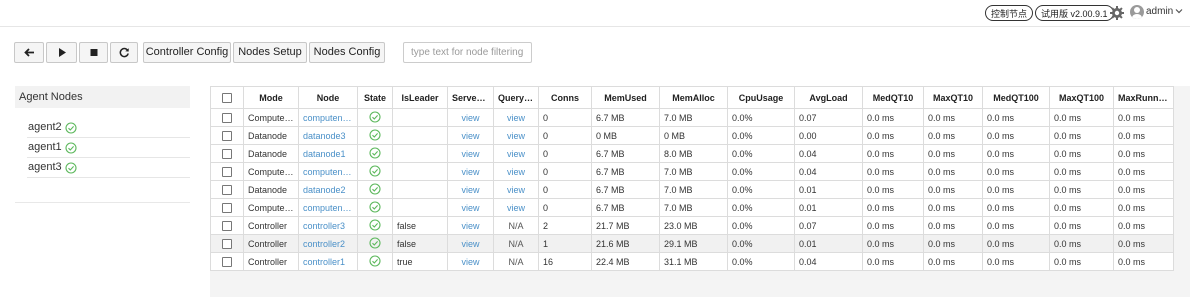  I want to click on cell-medqt100: 0.0 ms, so click(1016, 171).